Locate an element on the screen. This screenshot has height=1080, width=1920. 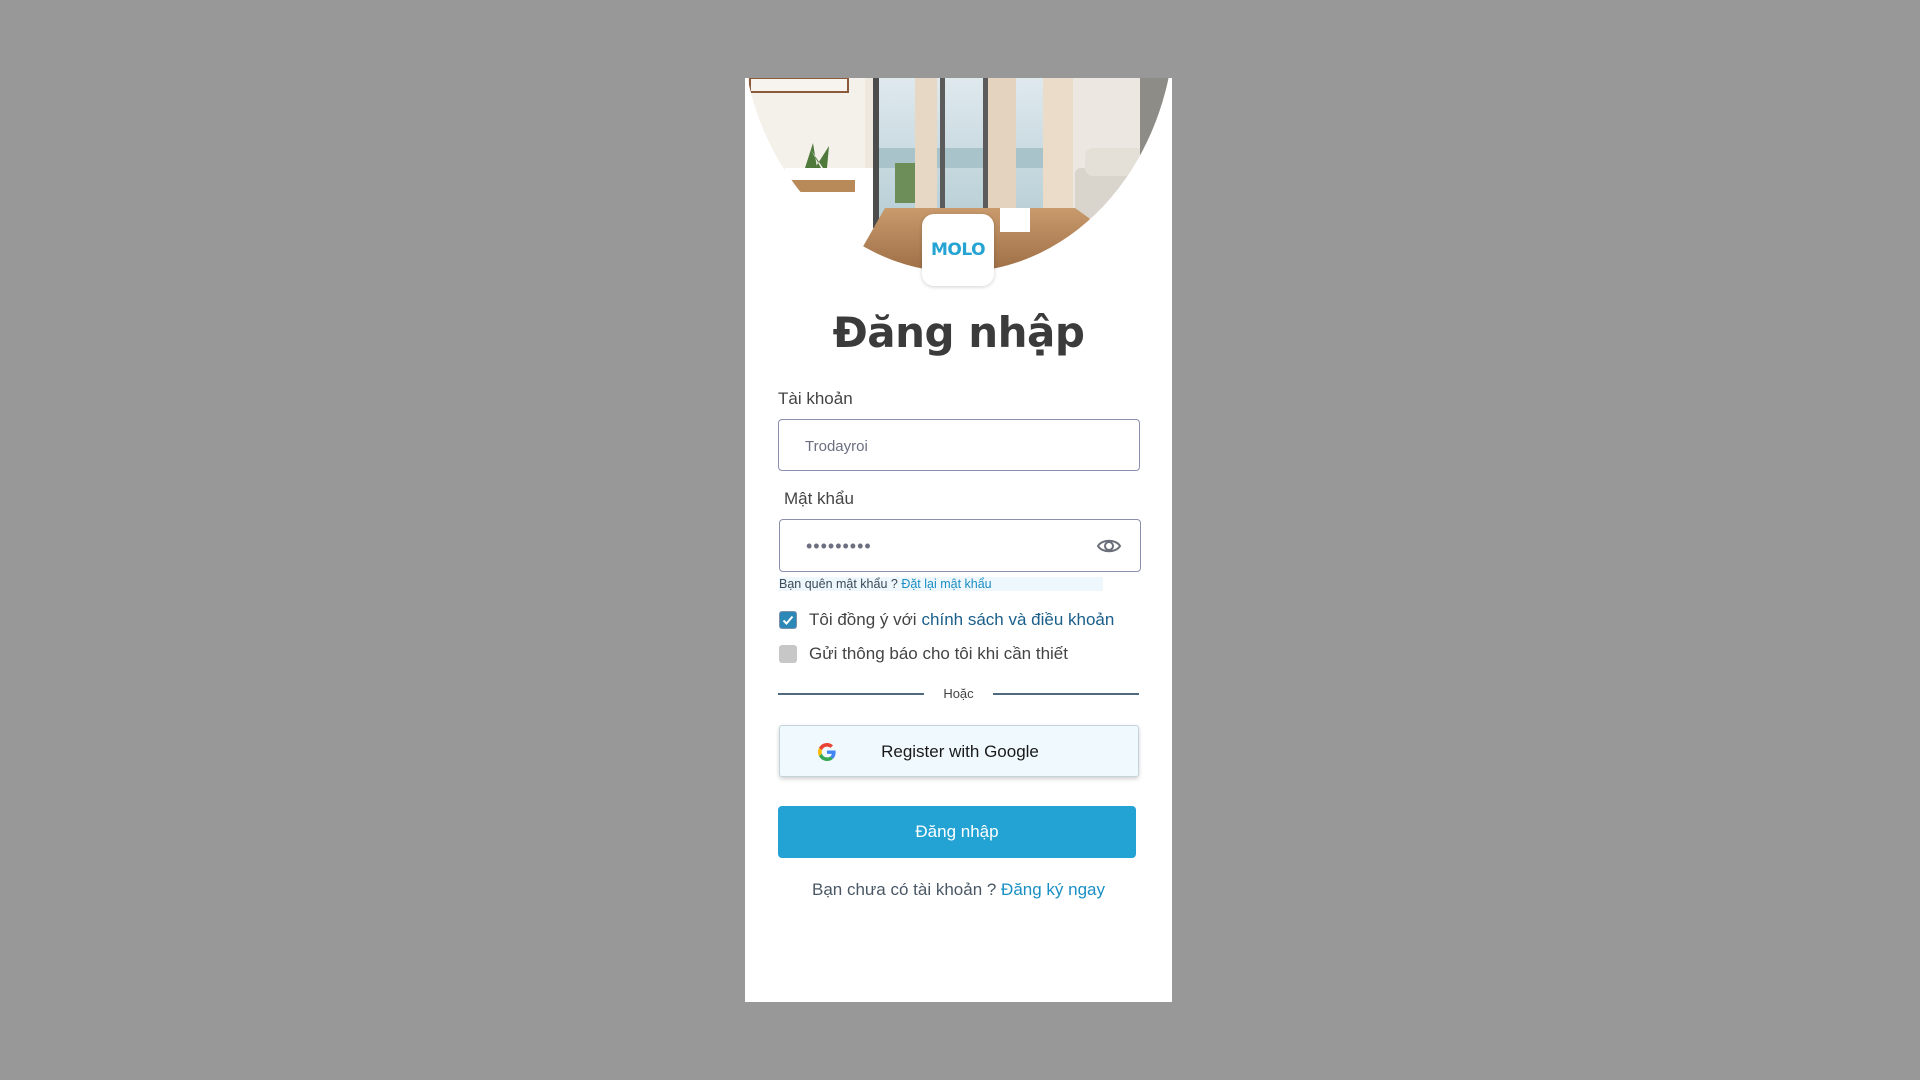
page-title: Đăng nhập is located at coordinates (958, 332).